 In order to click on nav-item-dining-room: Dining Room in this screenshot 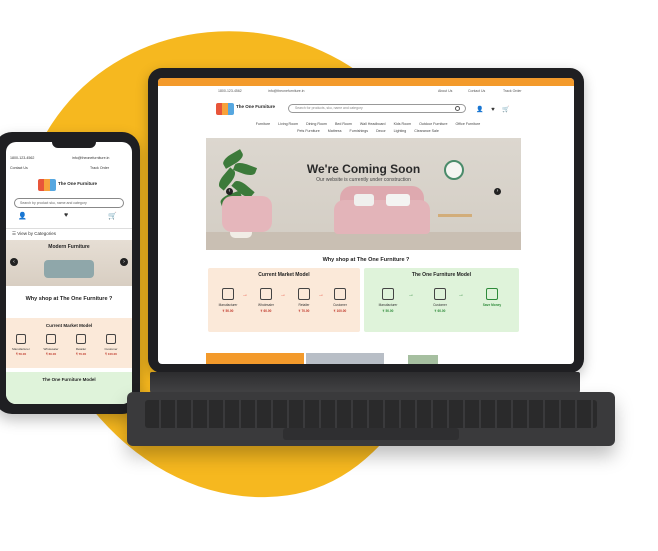, I will do `click(316, 124)`.